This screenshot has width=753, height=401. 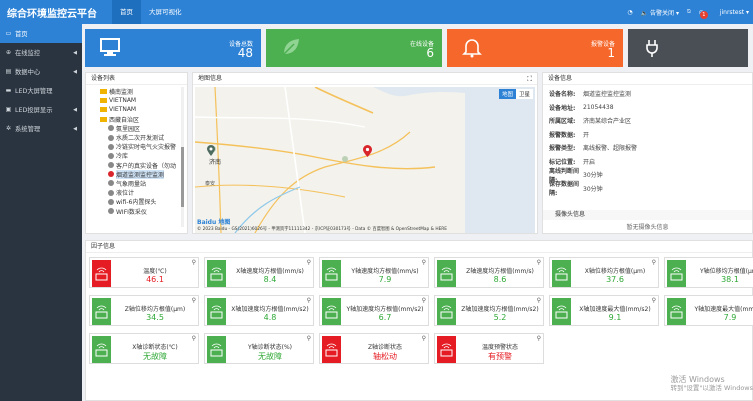 I want to click on map-layer-satellite: 卫星, so click(x=524, y=94).